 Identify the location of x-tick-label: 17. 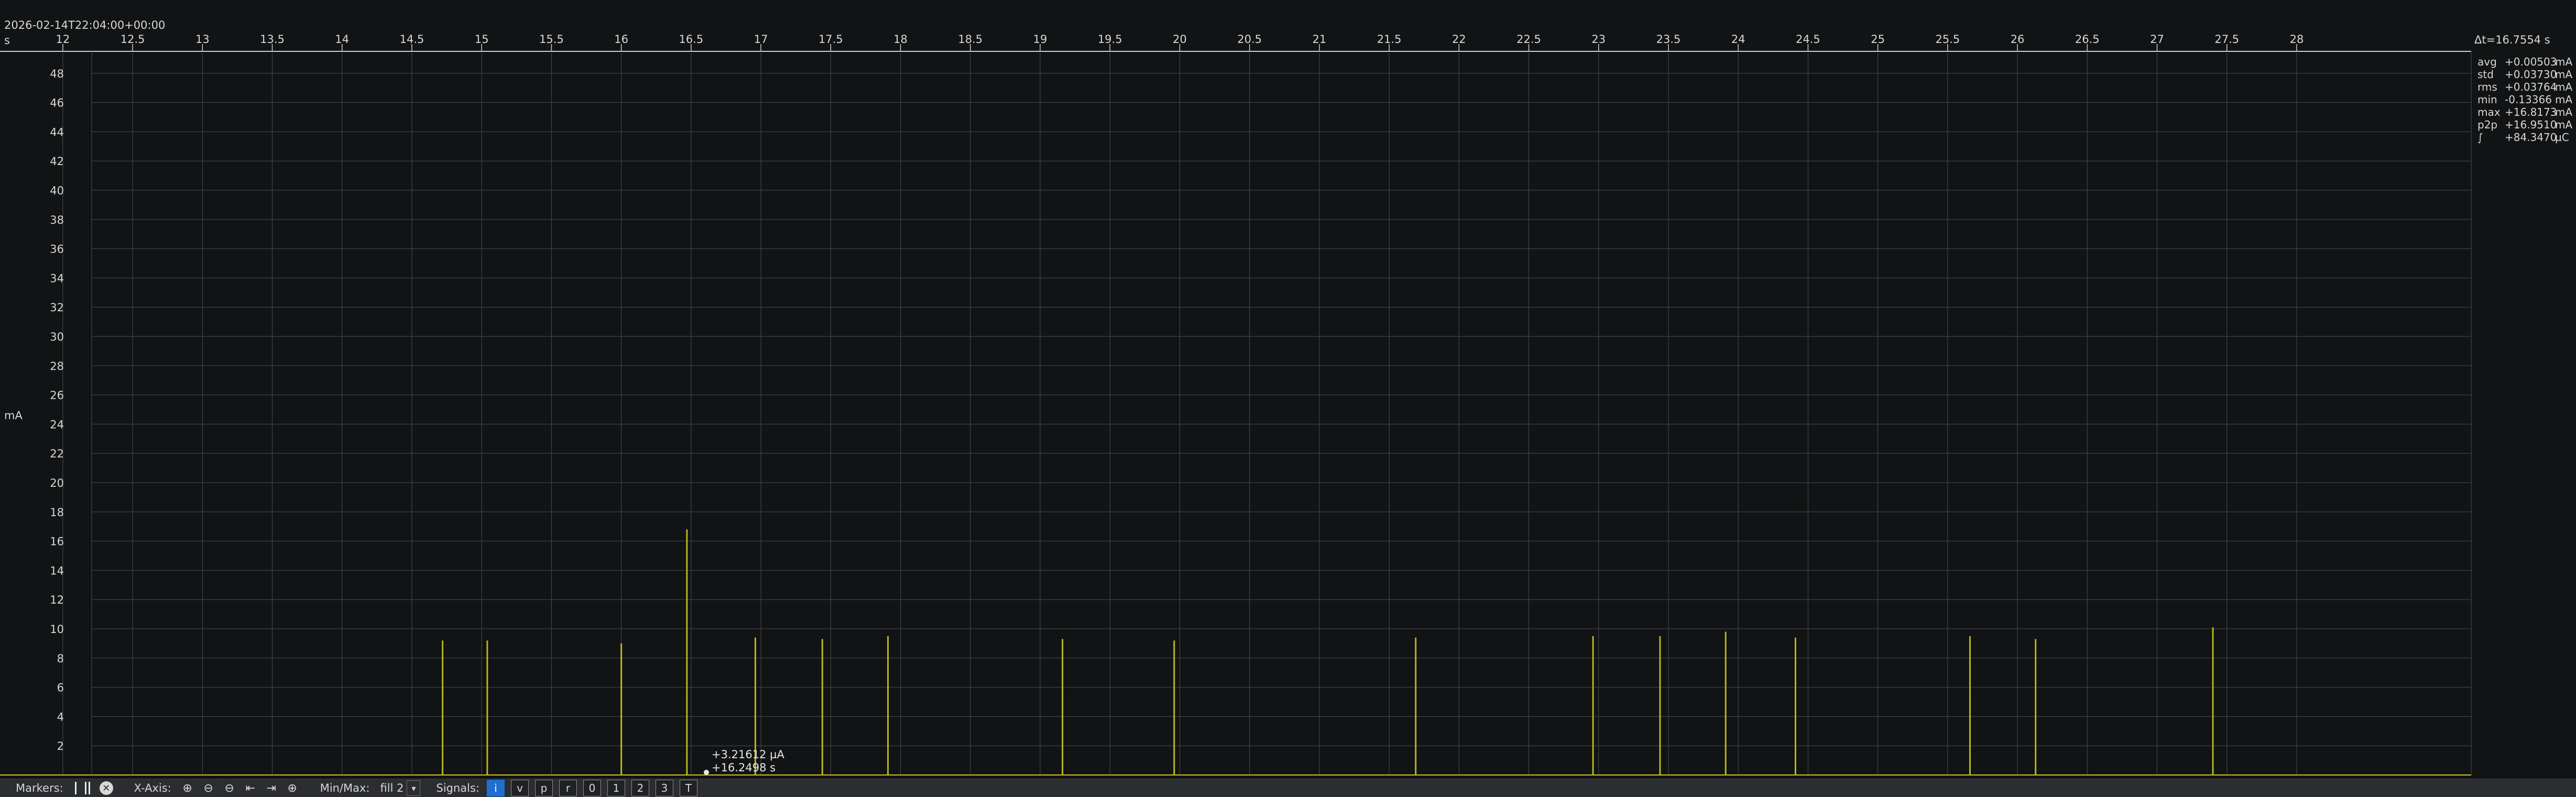
(761, 39).